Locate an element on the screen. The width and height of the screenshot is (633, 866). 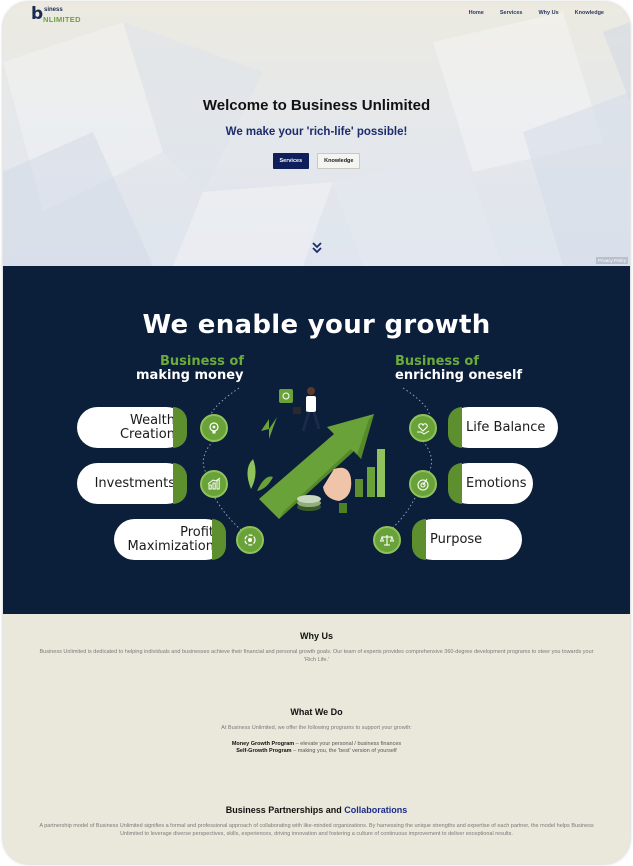
emotions-label: Emotions is located at coordinates (496, 483).